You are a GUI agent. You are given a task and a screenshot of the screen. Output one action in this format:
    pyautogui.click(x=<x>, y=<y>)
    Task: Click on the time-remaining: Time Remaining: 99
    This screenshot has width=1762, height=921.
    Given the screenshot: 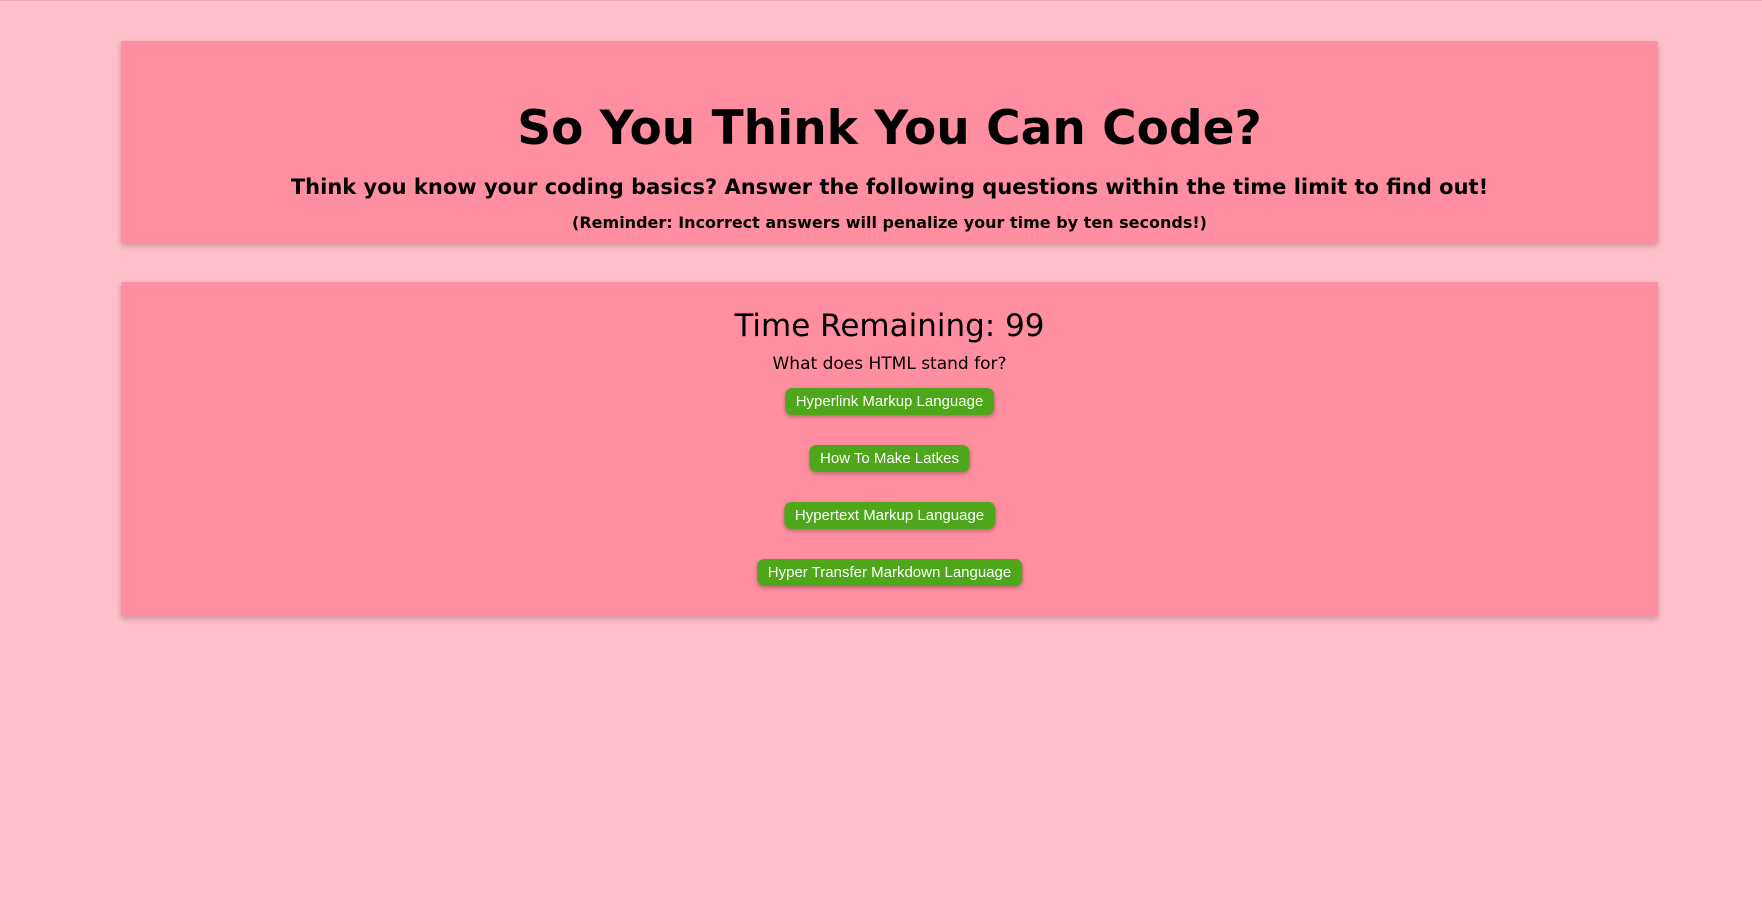 What is the action you would take?
    pyautogui.click(x=889, y=326)
    